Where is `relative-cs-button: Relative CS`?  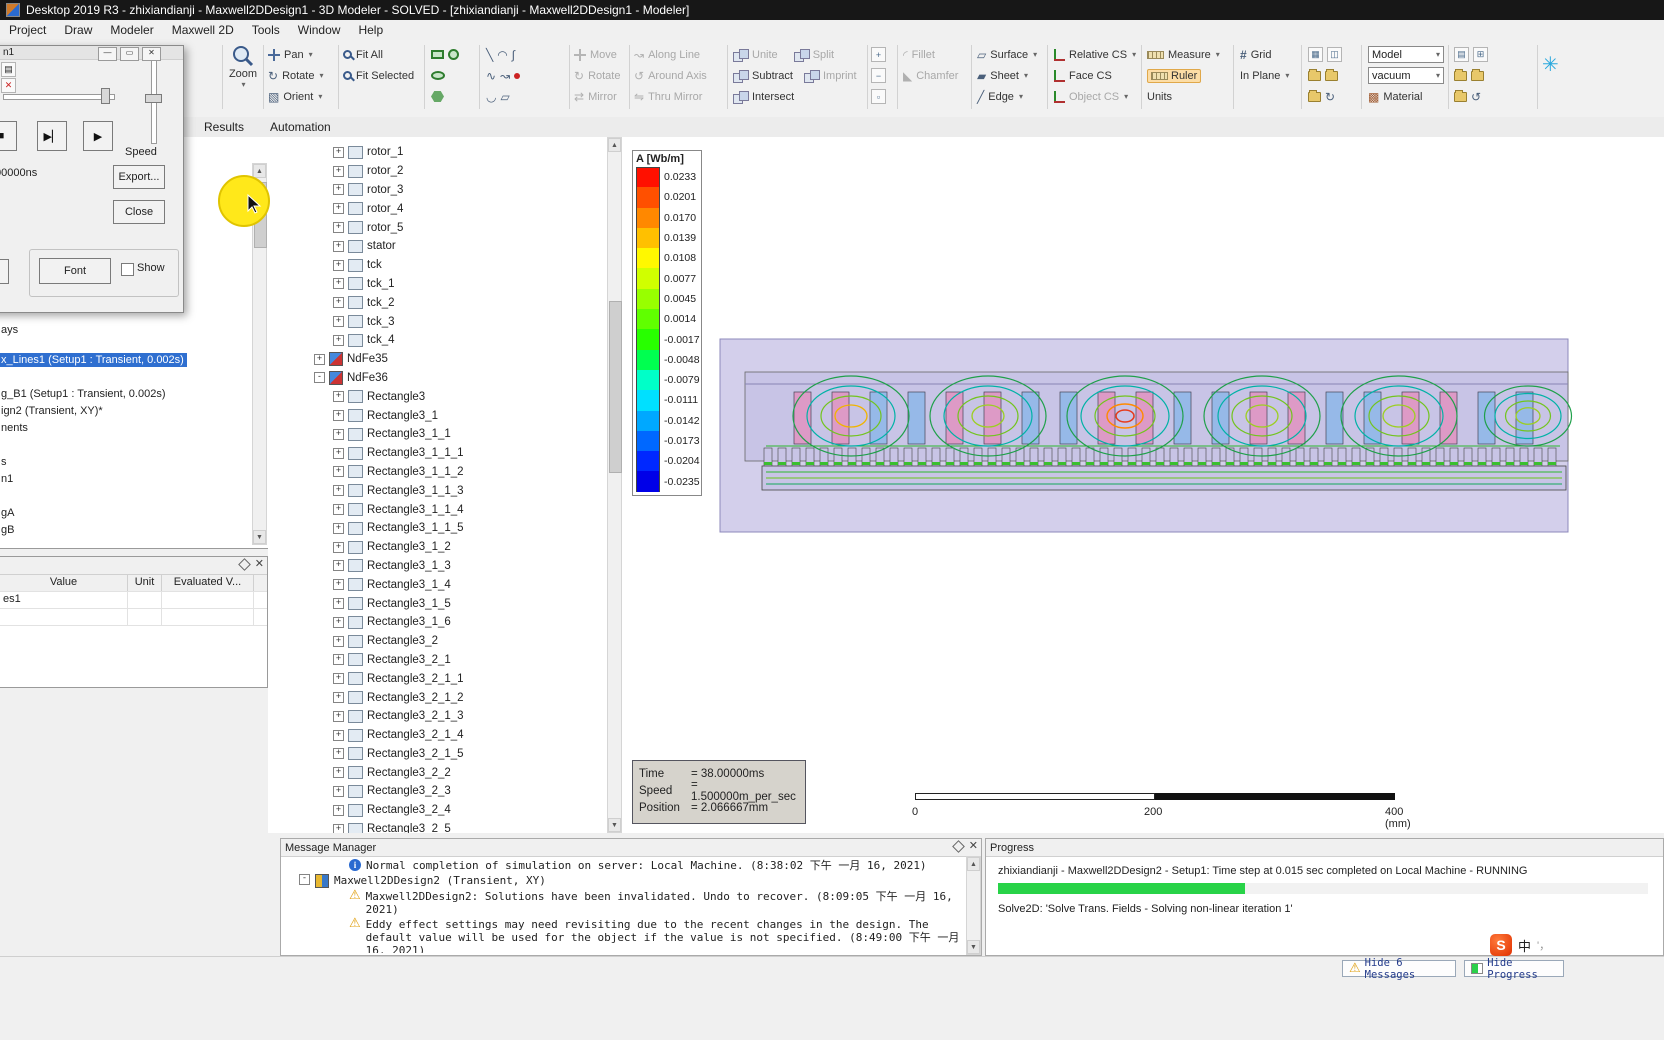 relative-cs-button: Relative CS is located at coordinates (1098, 55).